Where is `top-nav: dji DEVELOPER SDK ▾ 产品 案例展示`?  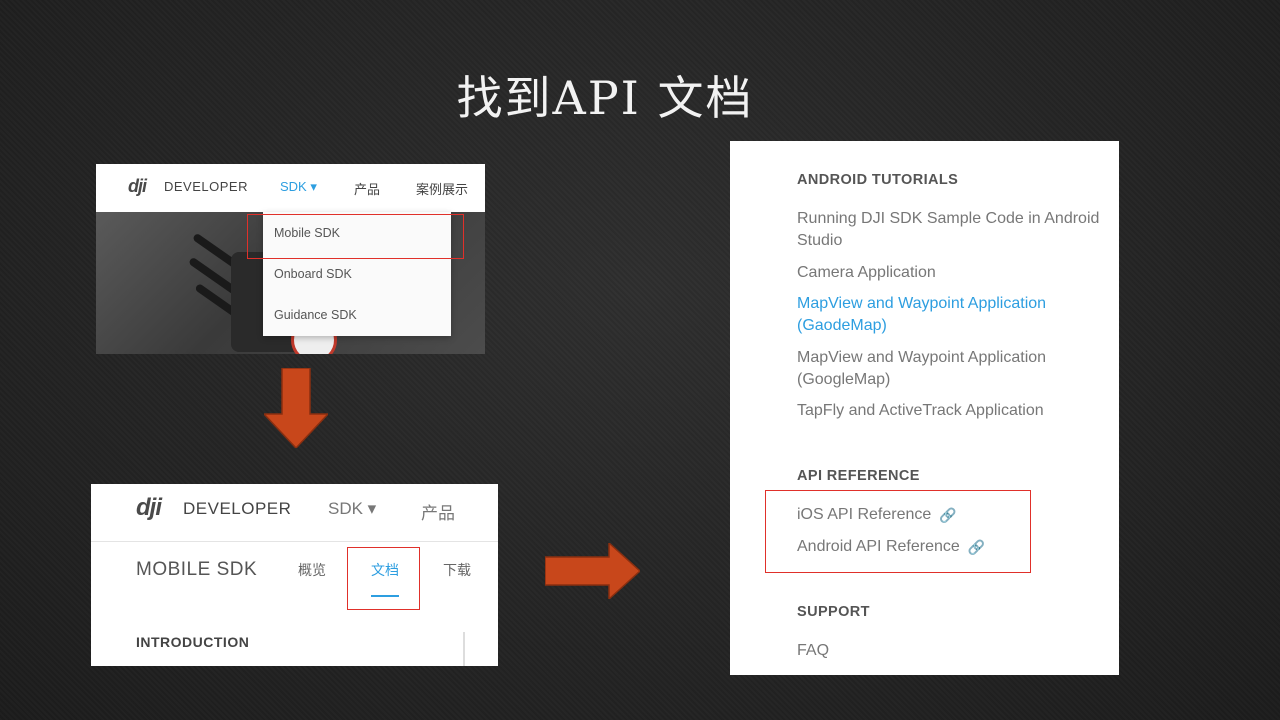 top-nav: dji DEVELOPER SDK ▾ 产品 案例展示 is located at coordinates (290, 188).